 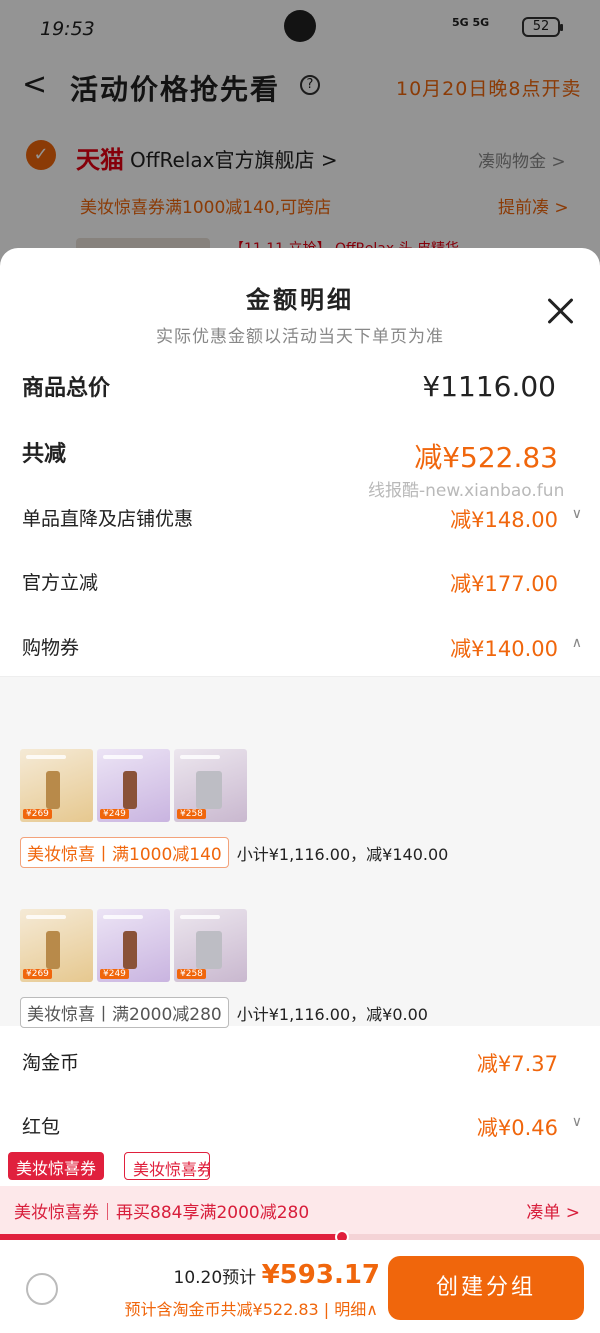 I want to click on row-value: 减¥140.00, so click(x=504, y=649).